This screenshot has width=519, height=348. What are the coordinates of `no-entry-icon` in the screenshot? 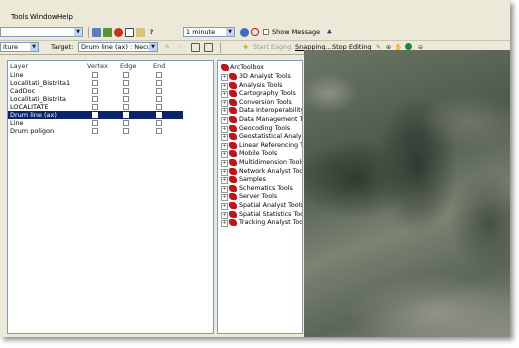 It's located at (255, 32).